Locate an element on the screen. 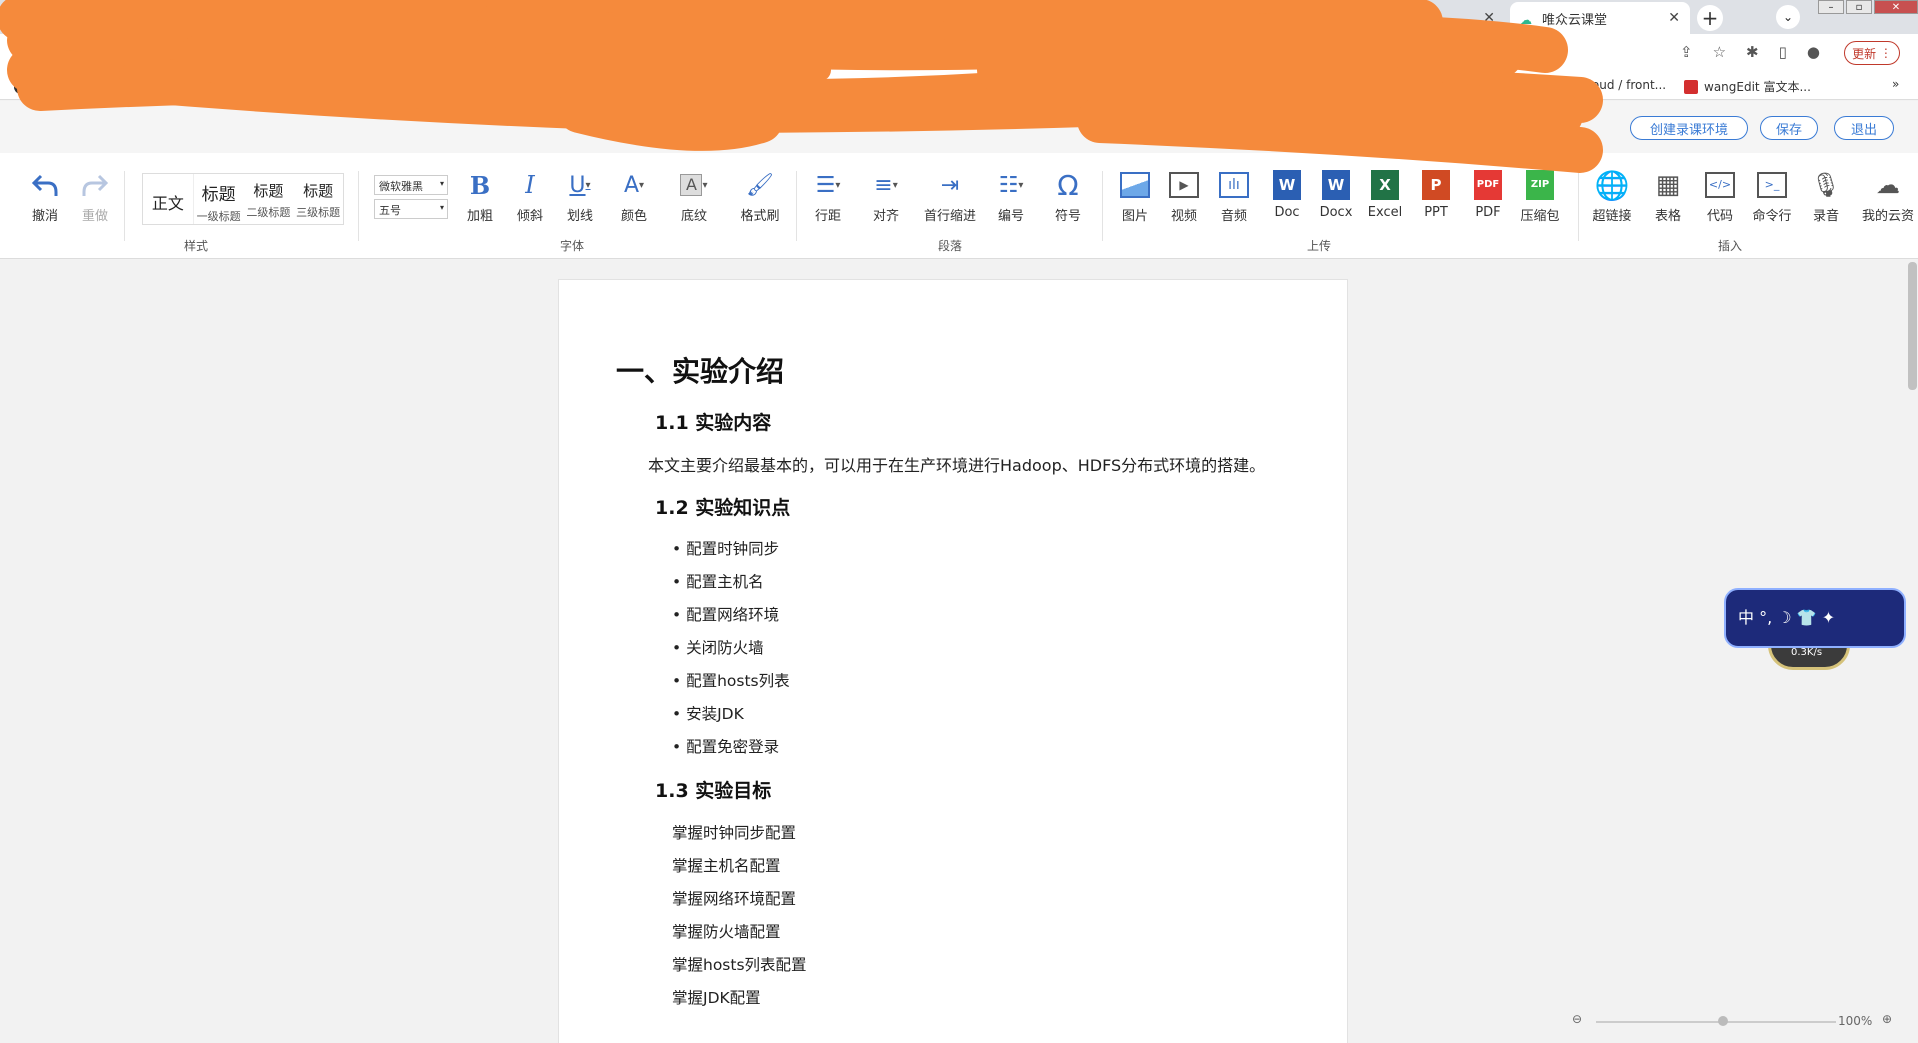 The width and height of the screenshot is (1918, 1043). list-item: • 配置免密登录 is located at coordinates (726, 747).